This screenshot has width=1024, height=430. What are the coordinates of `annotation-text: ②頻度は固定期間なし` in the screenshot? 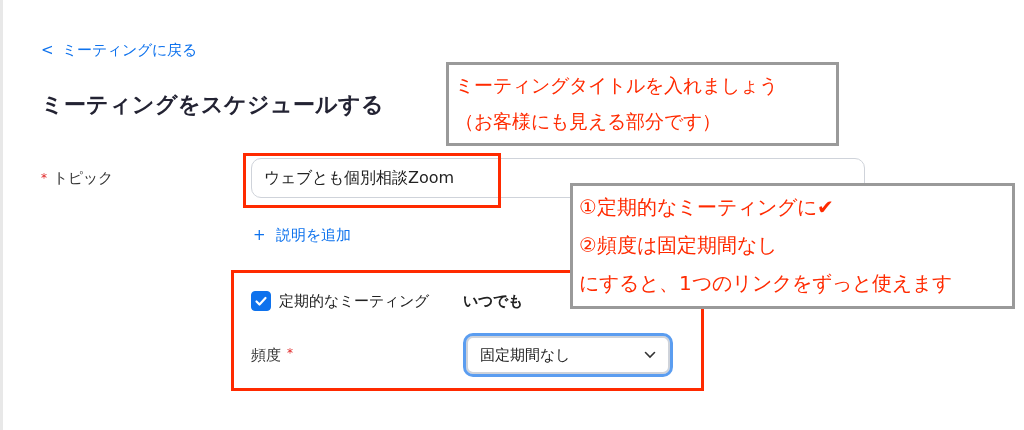 It's located at (678, 245).